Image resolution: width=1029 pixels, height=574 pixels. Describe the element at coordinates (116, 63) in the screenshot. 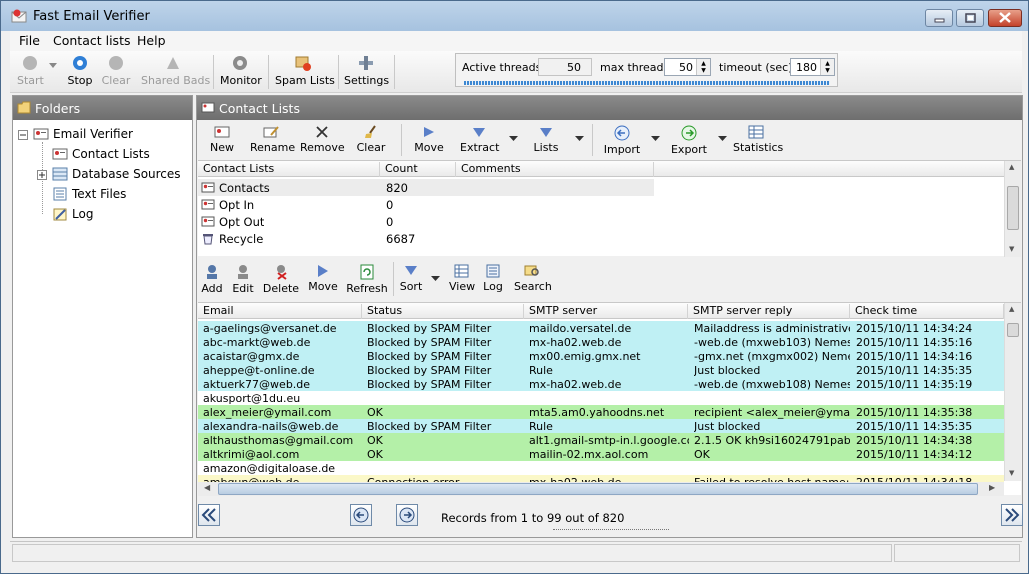

I see `clear-icon` at that location.